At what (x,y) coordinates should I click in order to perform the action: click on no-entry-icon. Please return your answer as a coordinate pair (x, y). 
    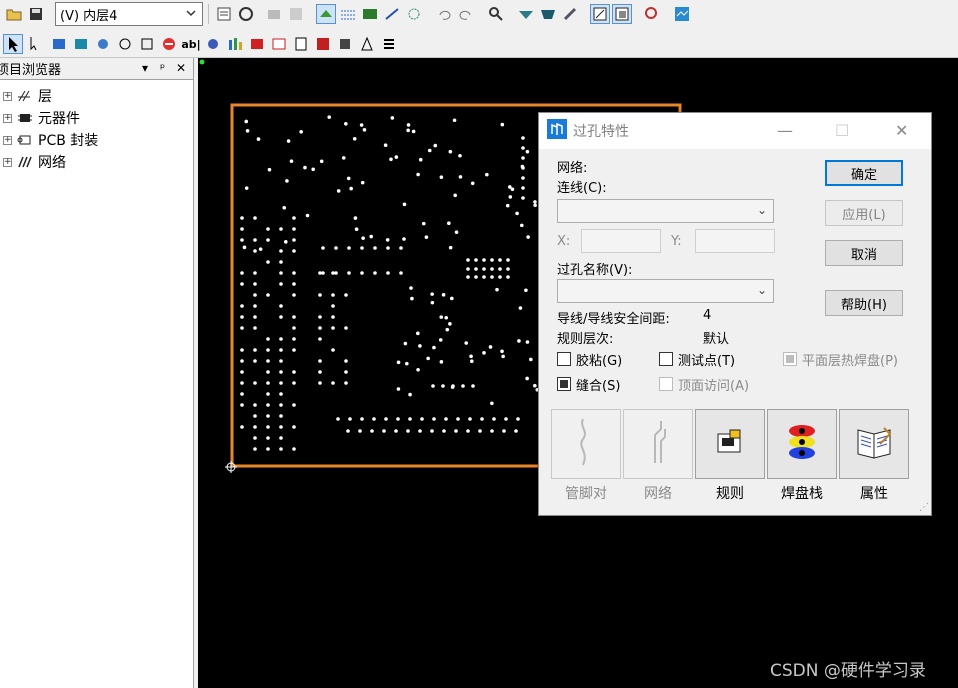
    Looking at the image, I should click on (169, 44).